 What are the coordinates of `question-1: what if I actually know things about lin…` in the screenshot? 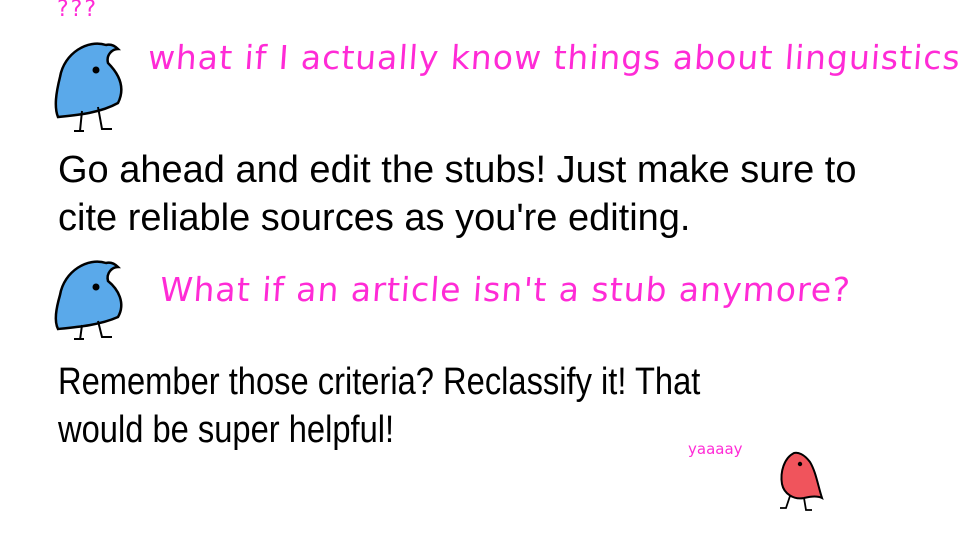 It's located at (553, 57).